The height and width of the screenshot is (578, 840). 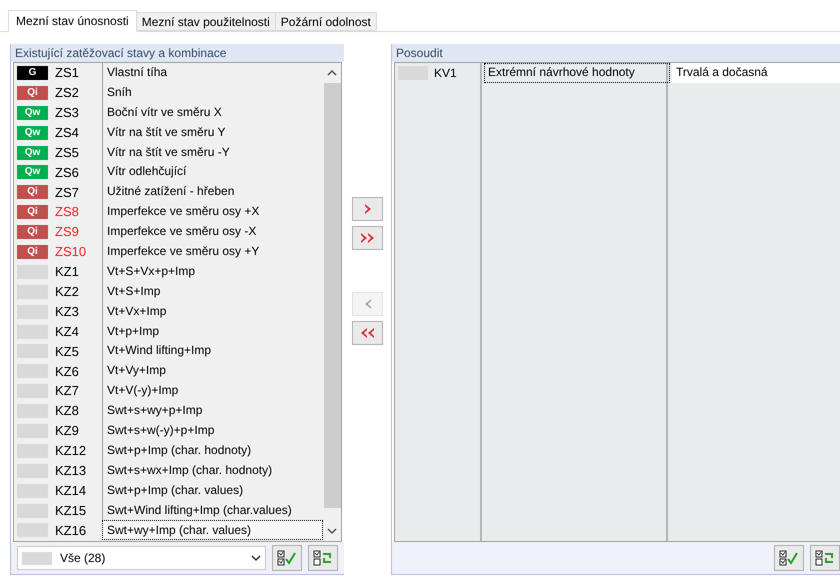 I want to click on dropdown-value: Vše (28), so click(x=83, y=558).